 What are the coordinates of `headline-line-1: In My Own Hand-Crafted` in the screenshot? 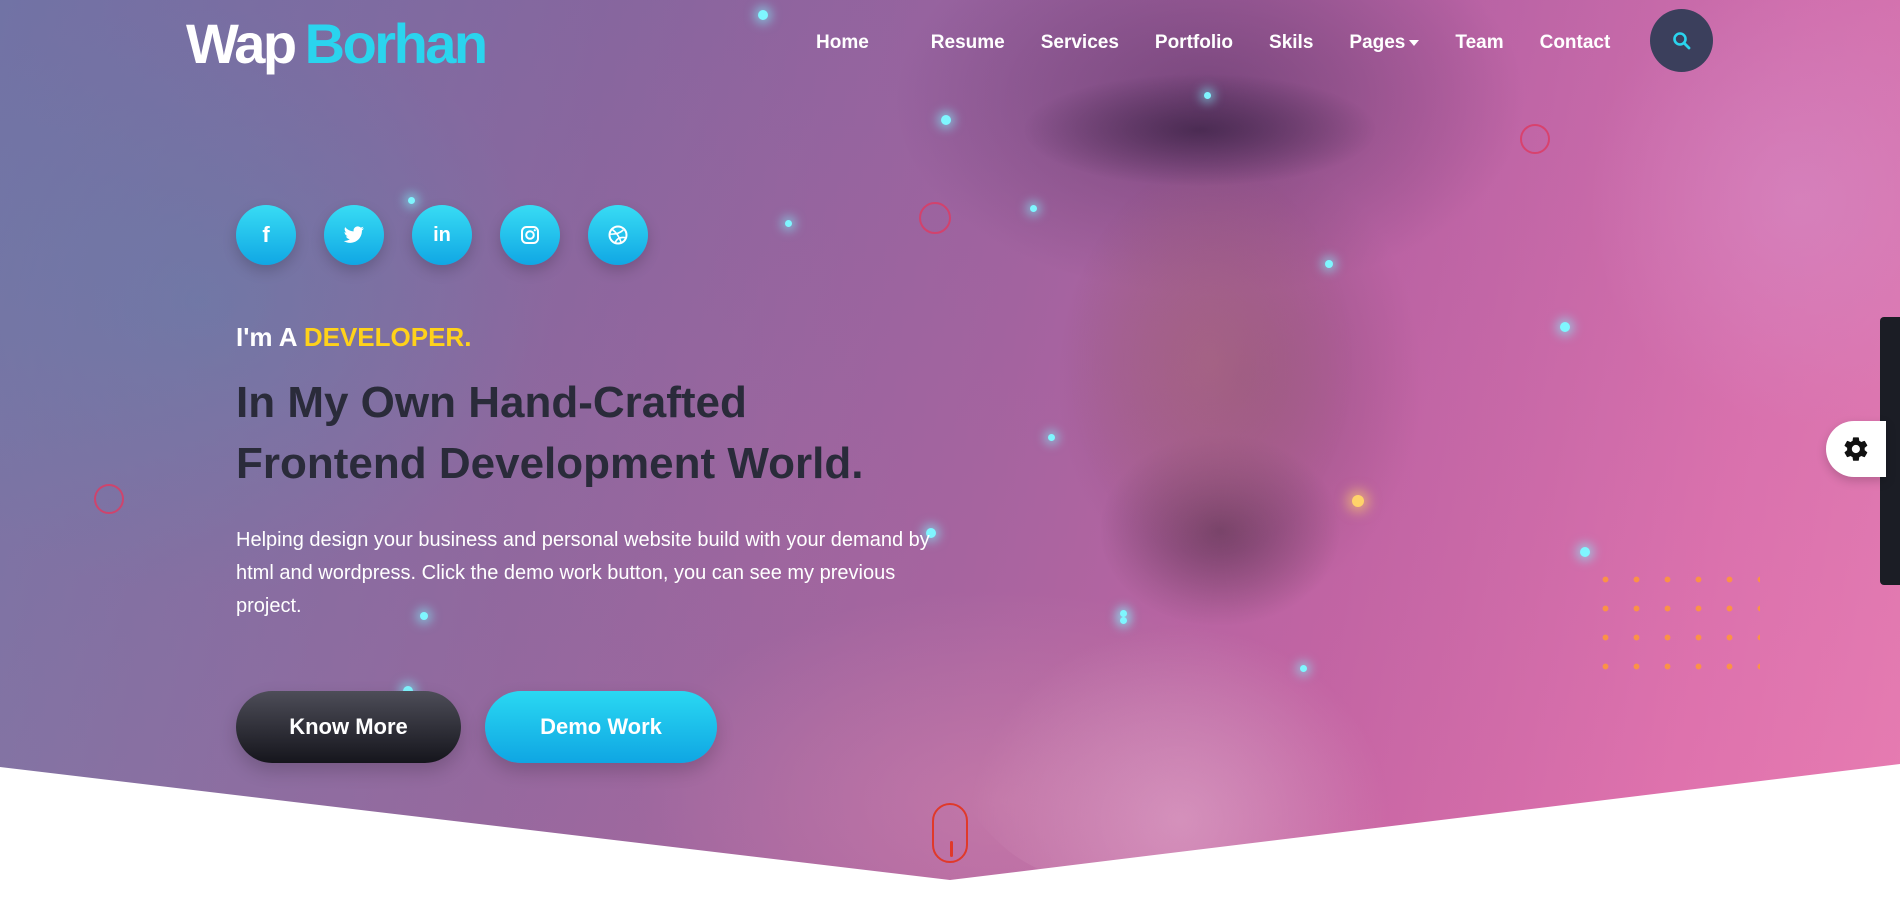 It's located at (491, 402).